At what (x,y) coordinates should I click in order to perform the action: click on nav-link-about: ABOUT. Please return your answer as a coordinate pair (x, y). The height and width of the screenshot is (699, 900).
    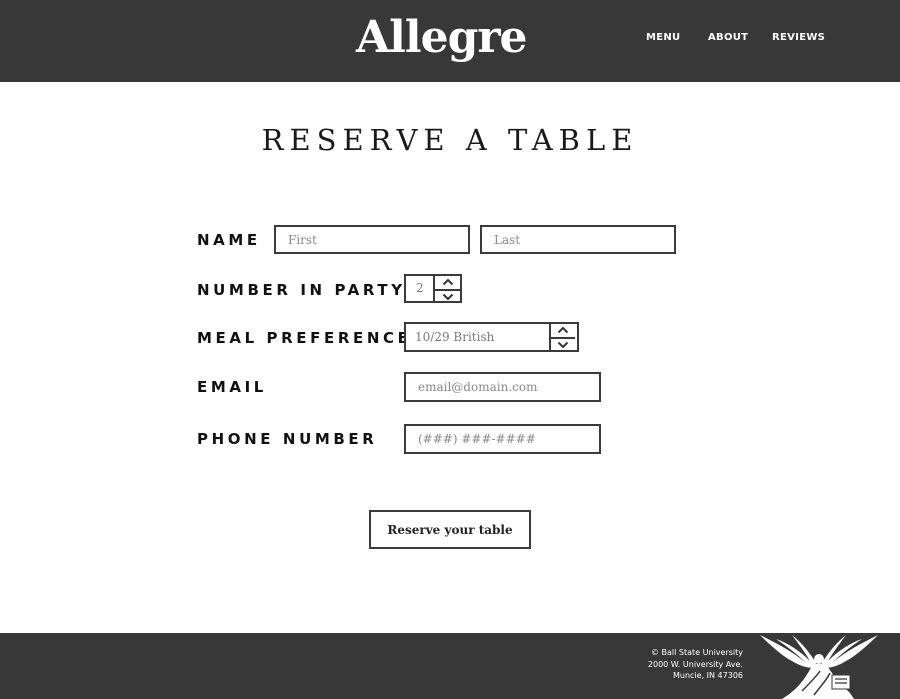
    Looking at the image, I should click on (728, 38).